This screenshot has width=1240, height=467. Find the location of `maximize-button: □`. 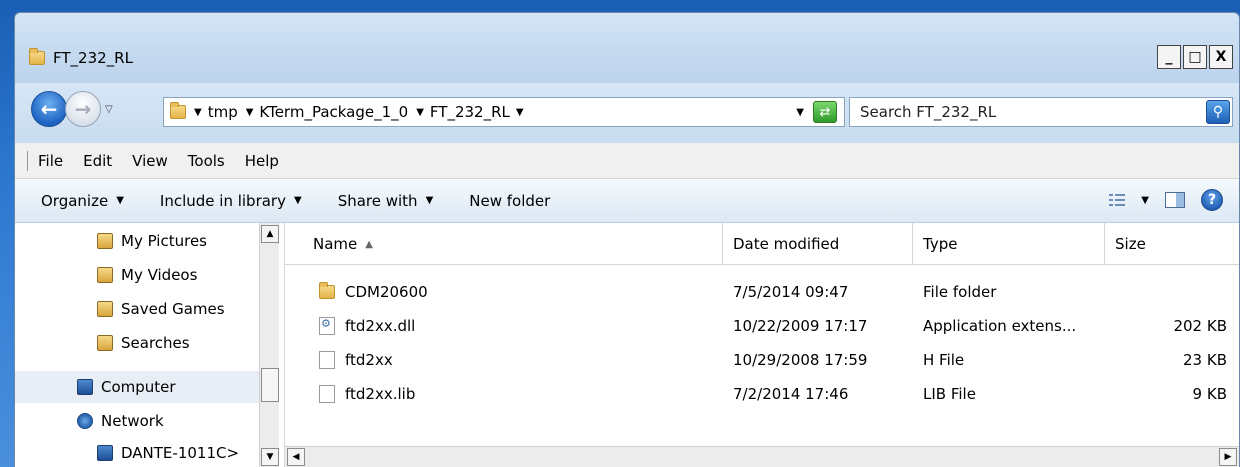

maximize-button: □ is located at coordinates (1195, 57).